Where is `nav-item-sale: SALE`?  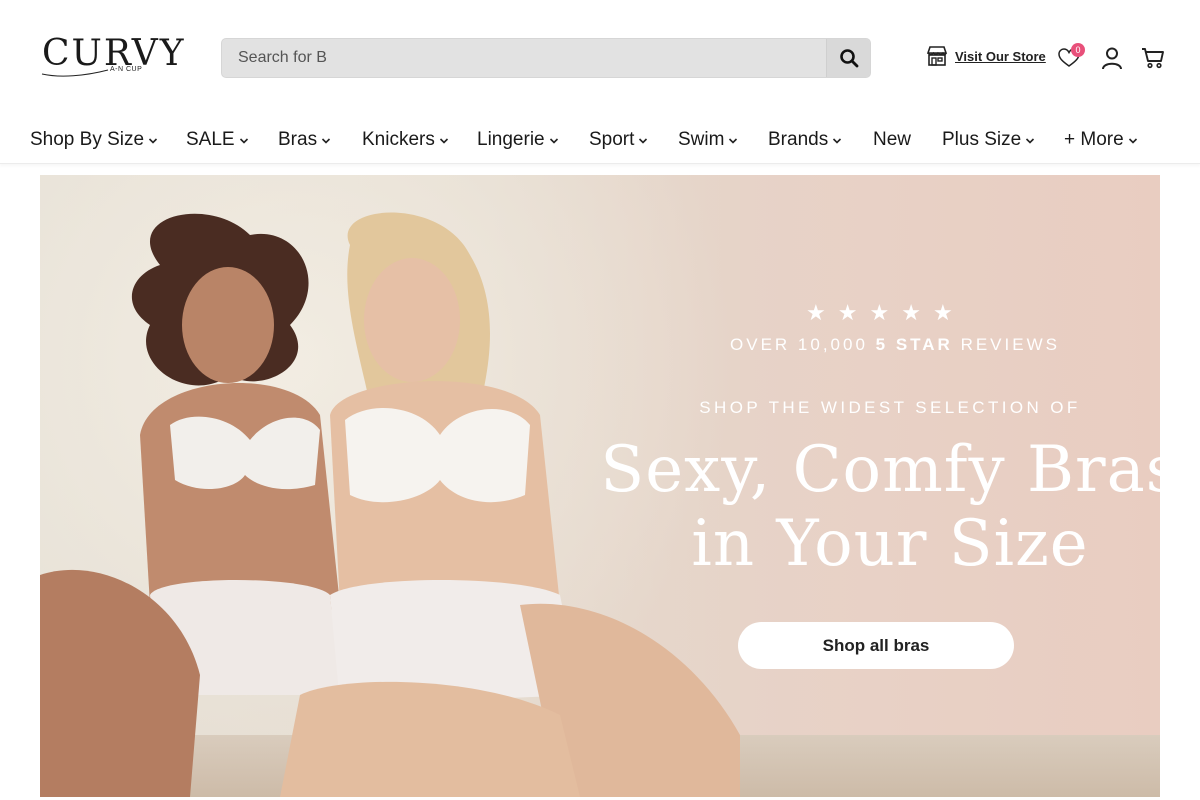
nav-item-sale: SALE is located at coordinates (217, 140).